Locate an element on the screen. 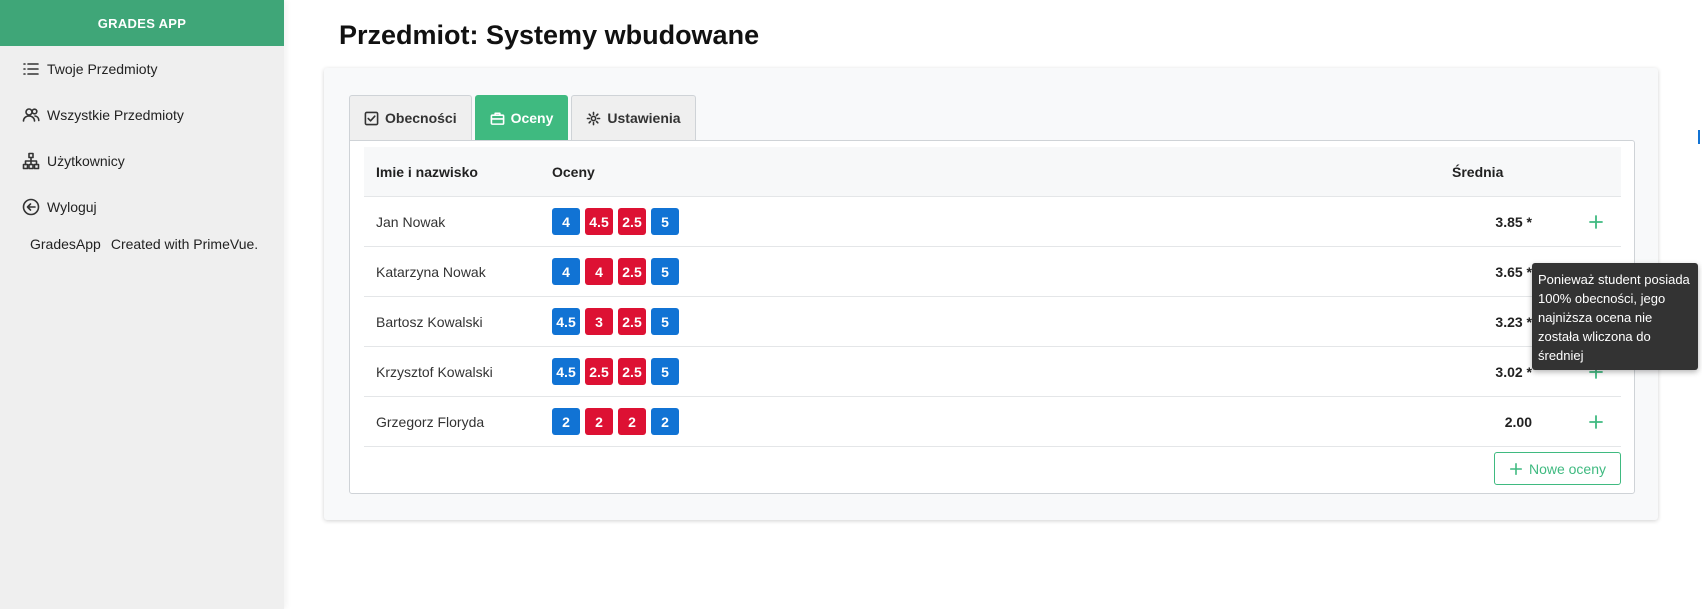  student-average: 3.85 * is located at coordinates (1513, 221).